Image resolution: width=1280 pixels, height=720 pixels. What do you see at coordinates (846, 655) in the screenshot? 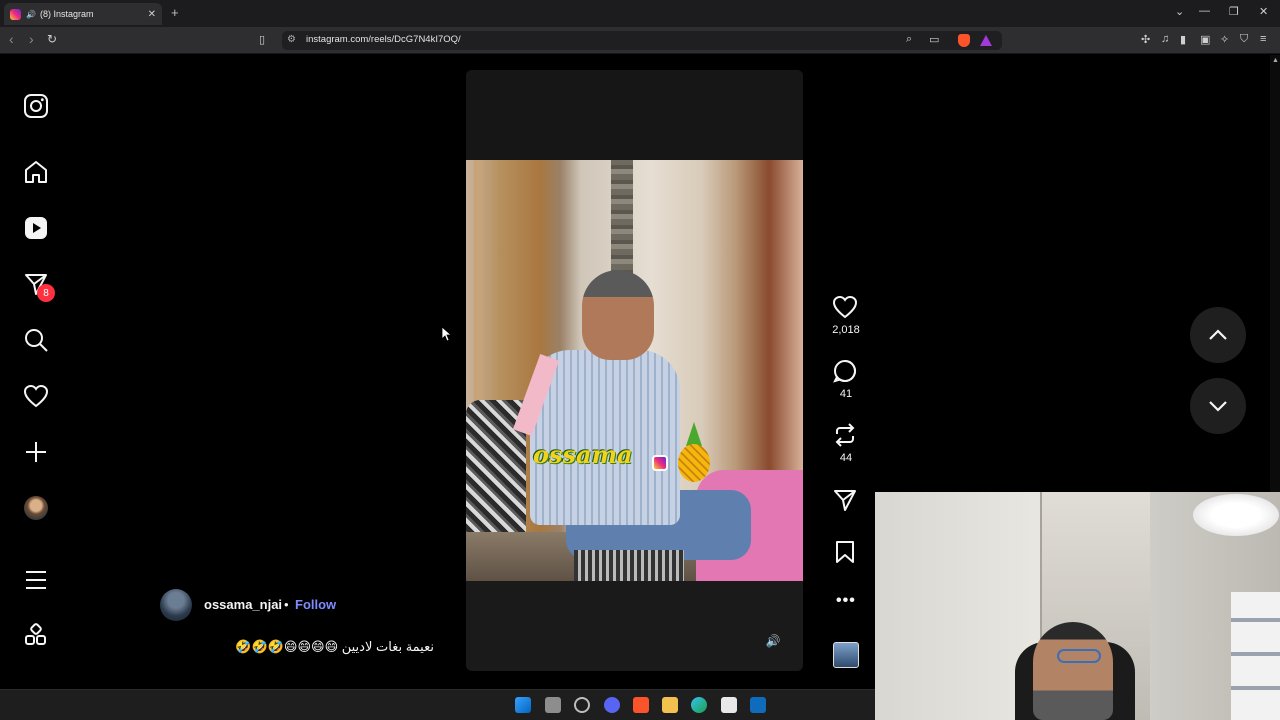
I see `audio-thumbnail` at bounding box center [846, 655].